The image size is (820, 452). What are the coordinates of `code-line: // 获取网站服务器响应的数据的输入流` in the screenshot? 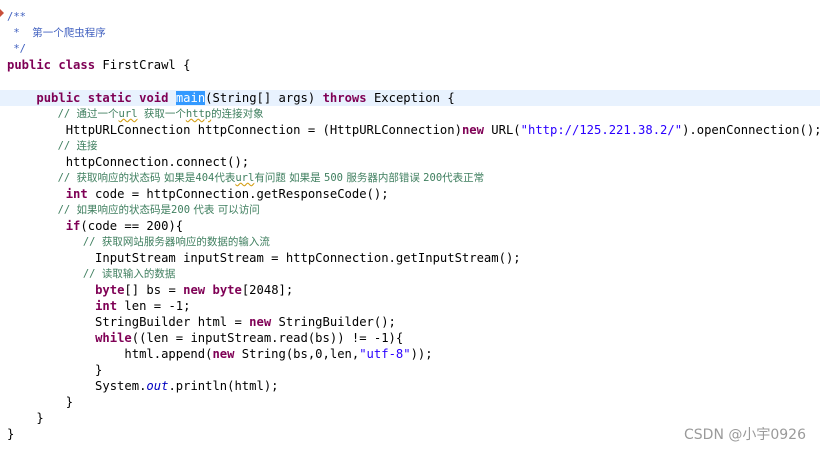 It's located at (138, 242).